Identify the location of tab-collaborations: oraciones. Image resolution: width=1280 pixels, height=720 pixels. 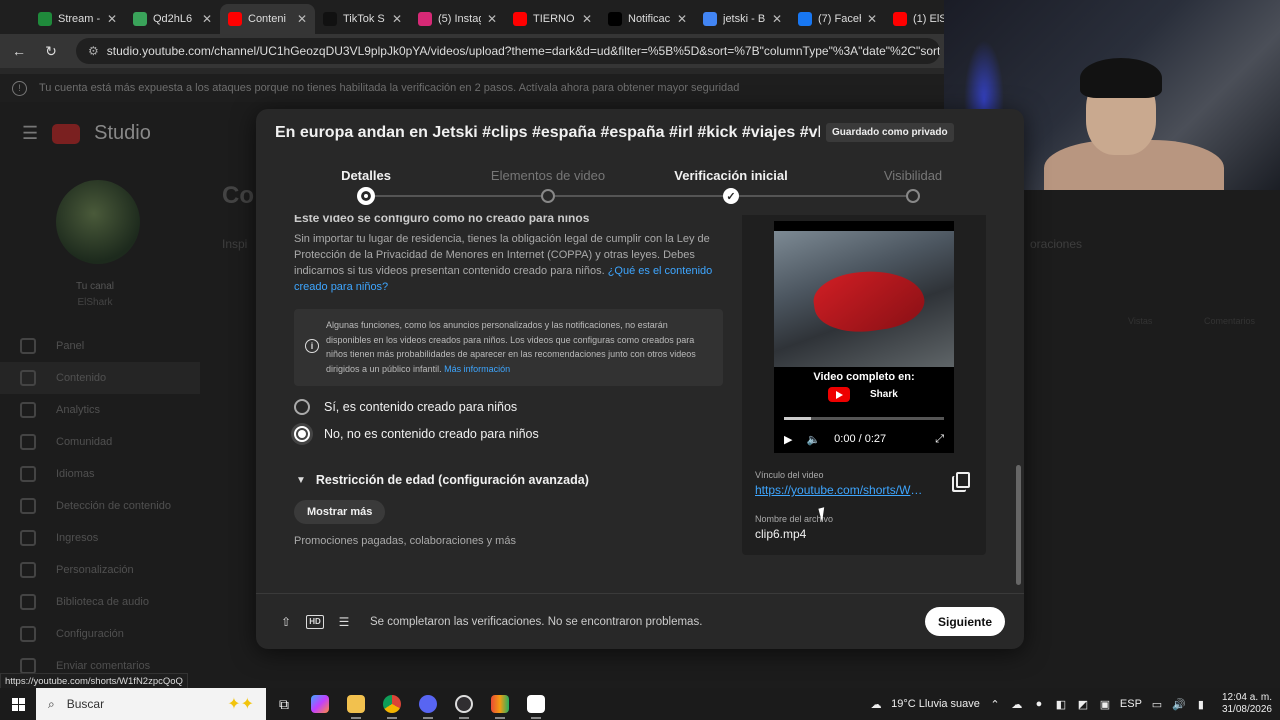
(1056, 244).